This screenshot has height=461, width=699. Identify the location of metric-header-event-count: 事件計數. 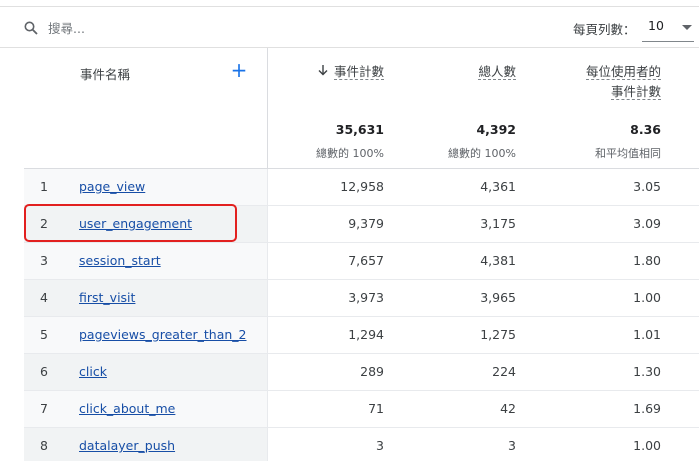
(339, 72).